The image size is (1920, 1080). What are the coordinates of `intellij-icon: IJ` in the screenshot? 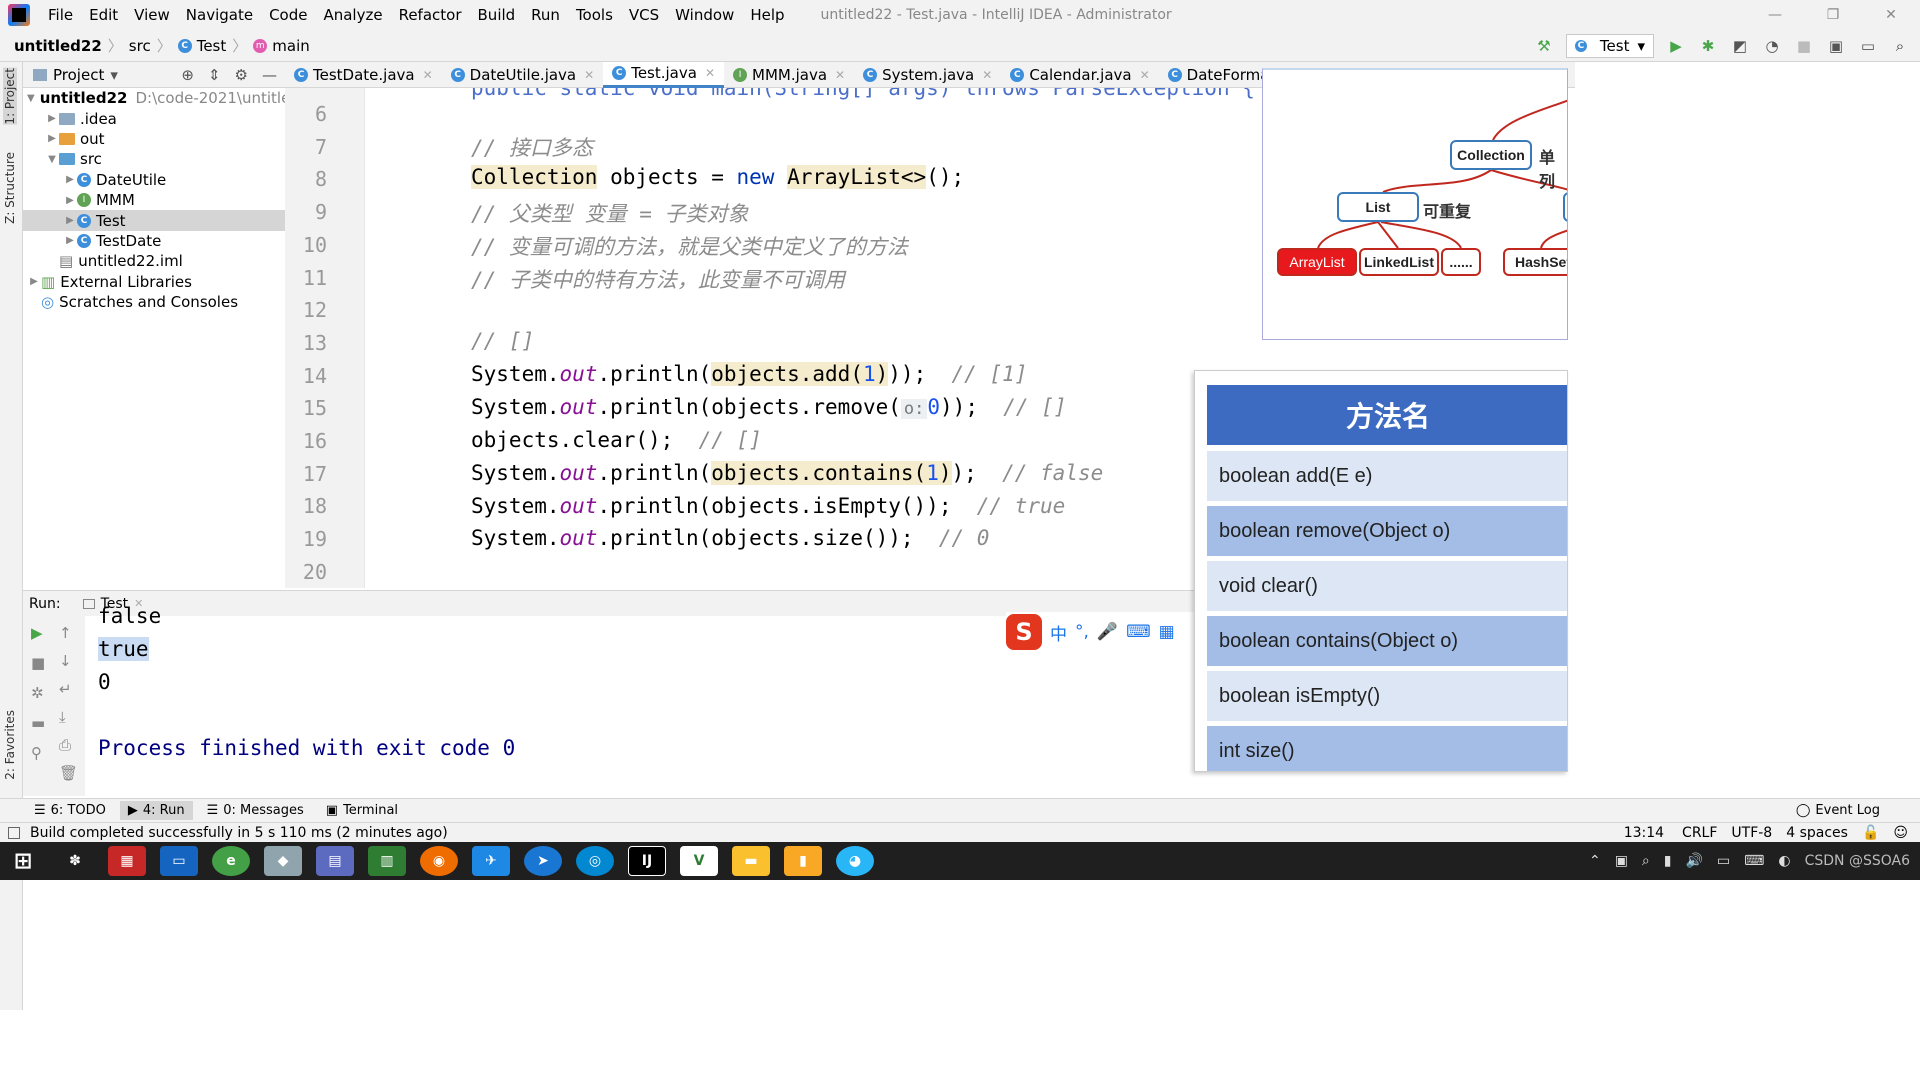 It's located at (647, 861).